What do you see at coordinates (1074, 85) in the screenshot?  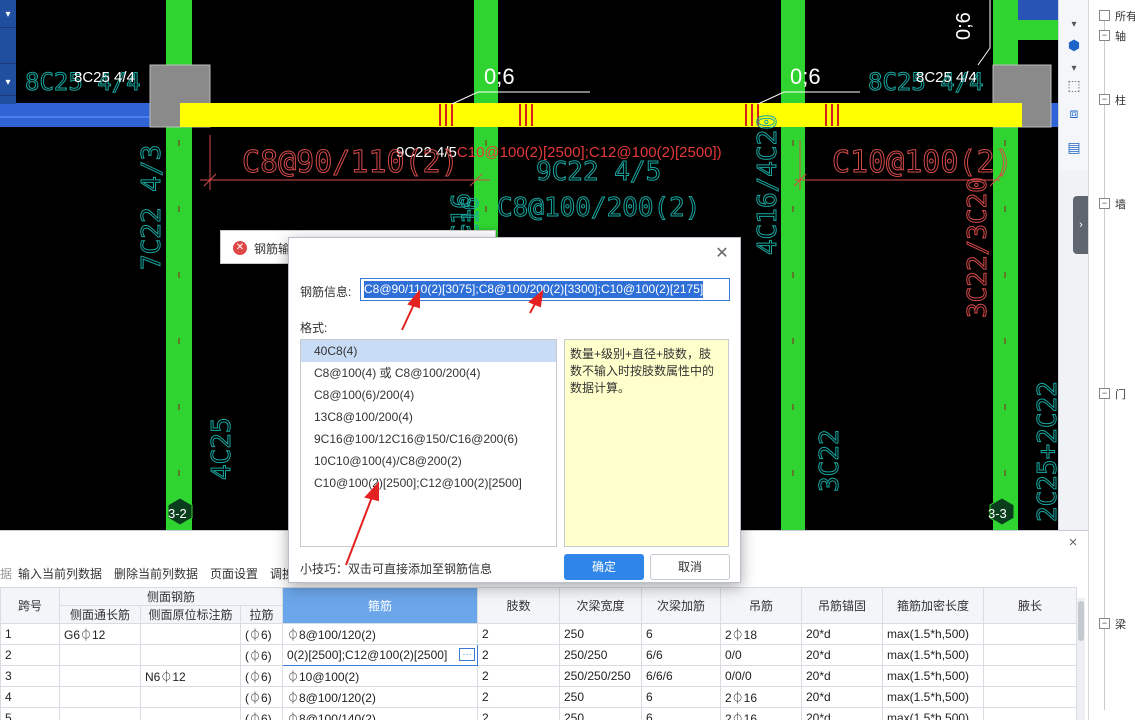 I see `select-region-icon: ⬚` at bounding box center [1074, 85].